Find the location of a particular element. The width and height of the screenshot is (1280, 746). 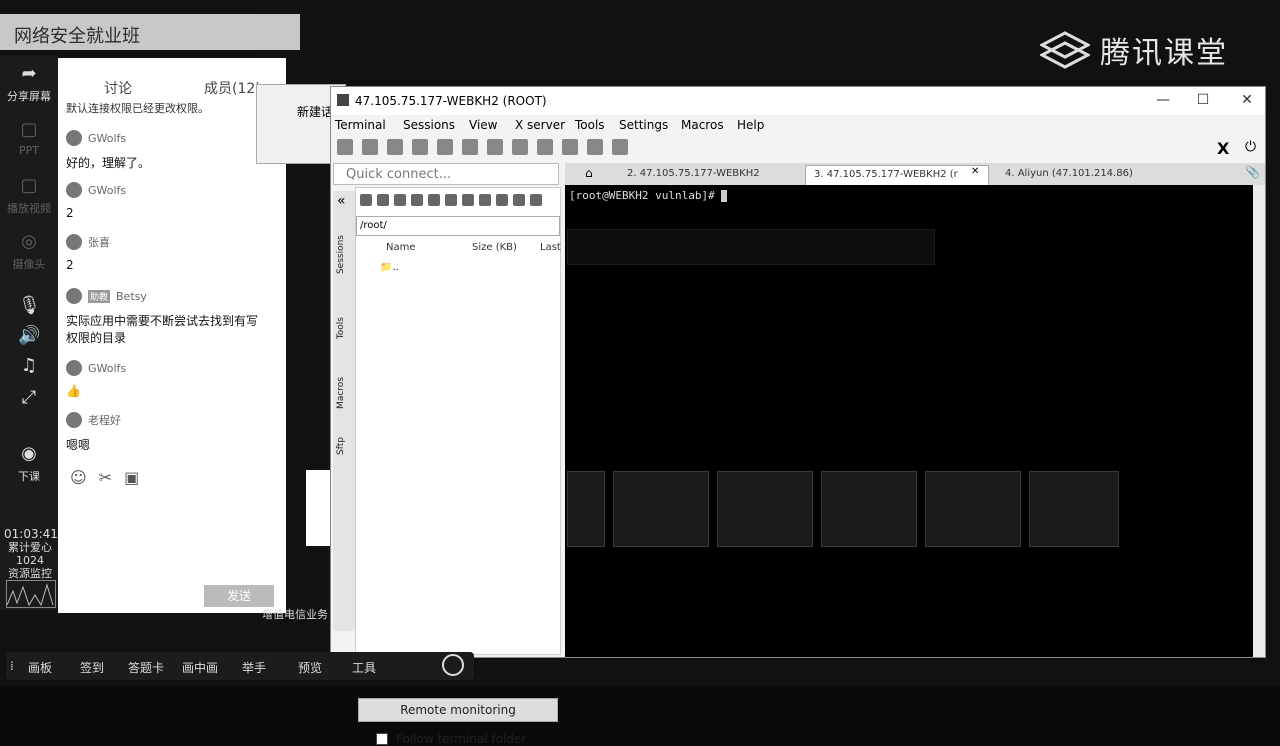

sessions-icon is located at coordinates (445, 147).